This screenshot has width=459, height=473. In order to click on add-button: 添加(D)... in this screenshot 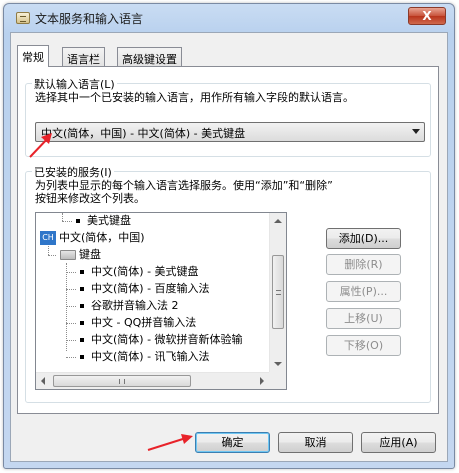, I will do `click(363, 238)`.